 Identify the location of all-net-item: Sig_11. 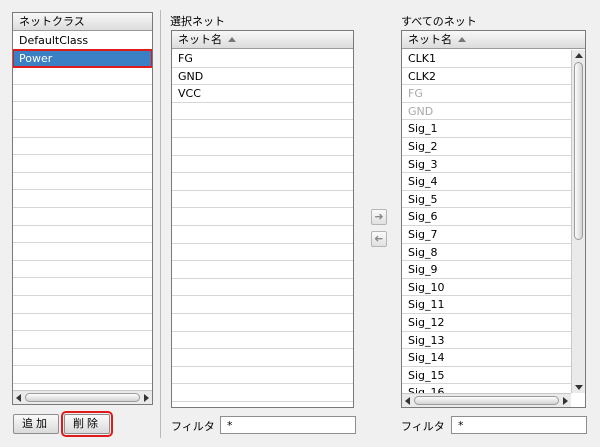
(486, 305).